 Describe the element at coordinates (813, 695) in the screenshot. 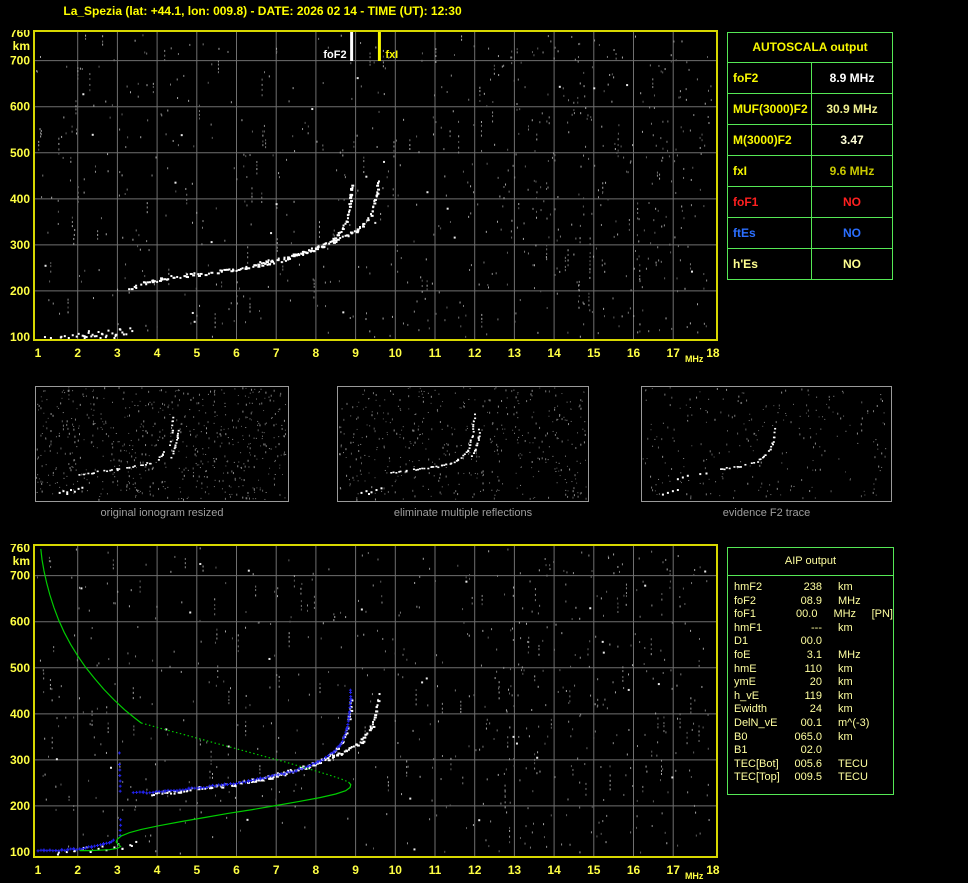

I see `aip-param-value: 119` at that location.